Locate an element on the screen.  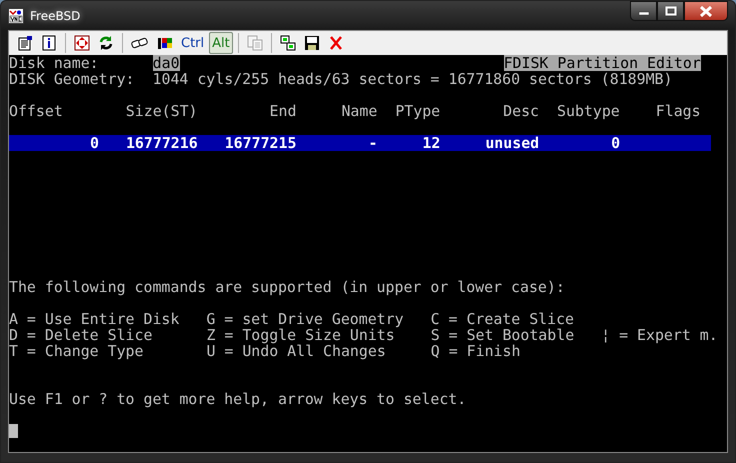
command-hint: ¦ = Expert m. is located at coordinates (659, 335).